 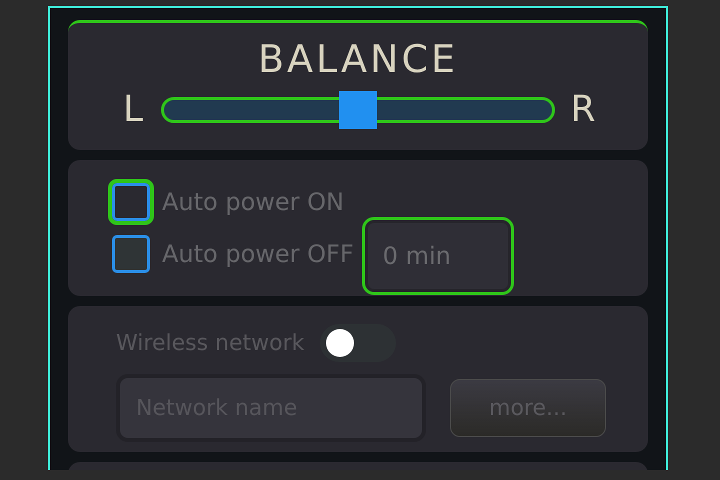 I want to click on balance-slider, so click(x=358, y=109).